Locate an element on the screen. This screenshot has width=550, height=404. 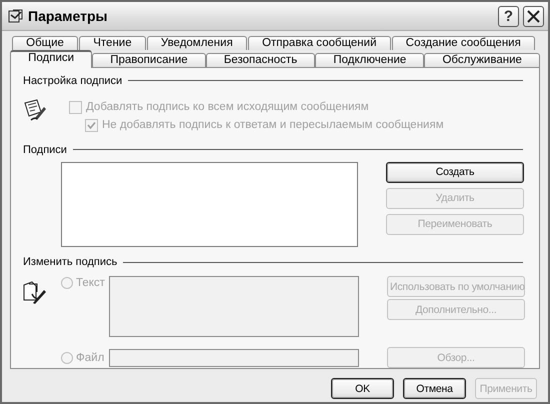
edit-signature-icon is located at coordinates (35, 292).